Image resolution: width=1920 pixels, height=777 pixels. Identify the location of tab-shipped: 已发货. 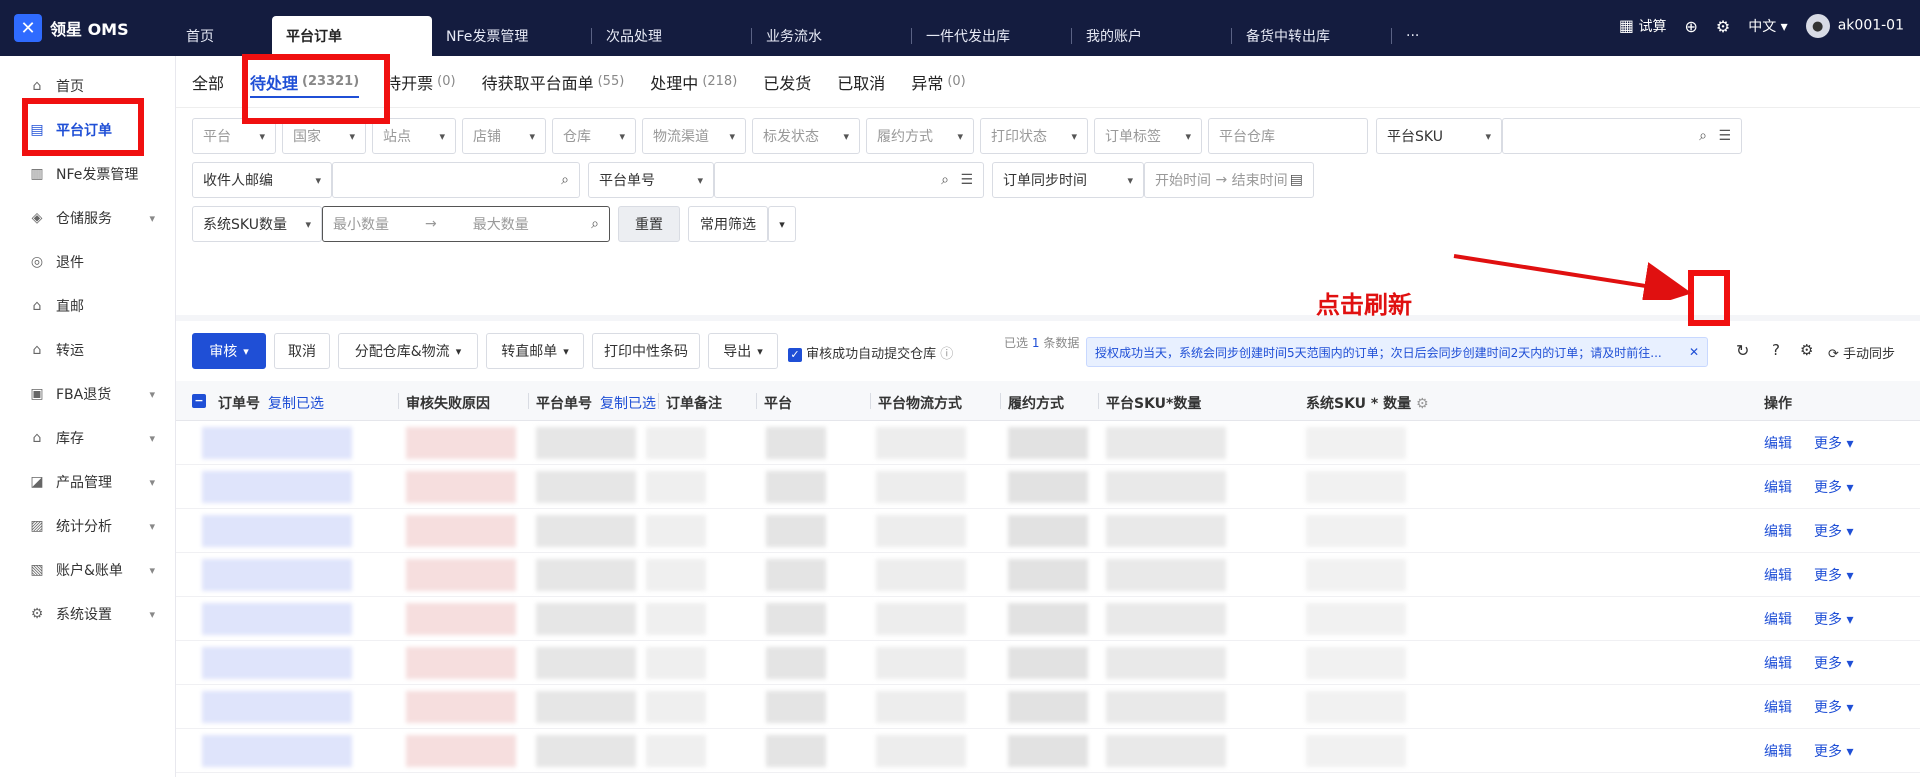
(787, 82).